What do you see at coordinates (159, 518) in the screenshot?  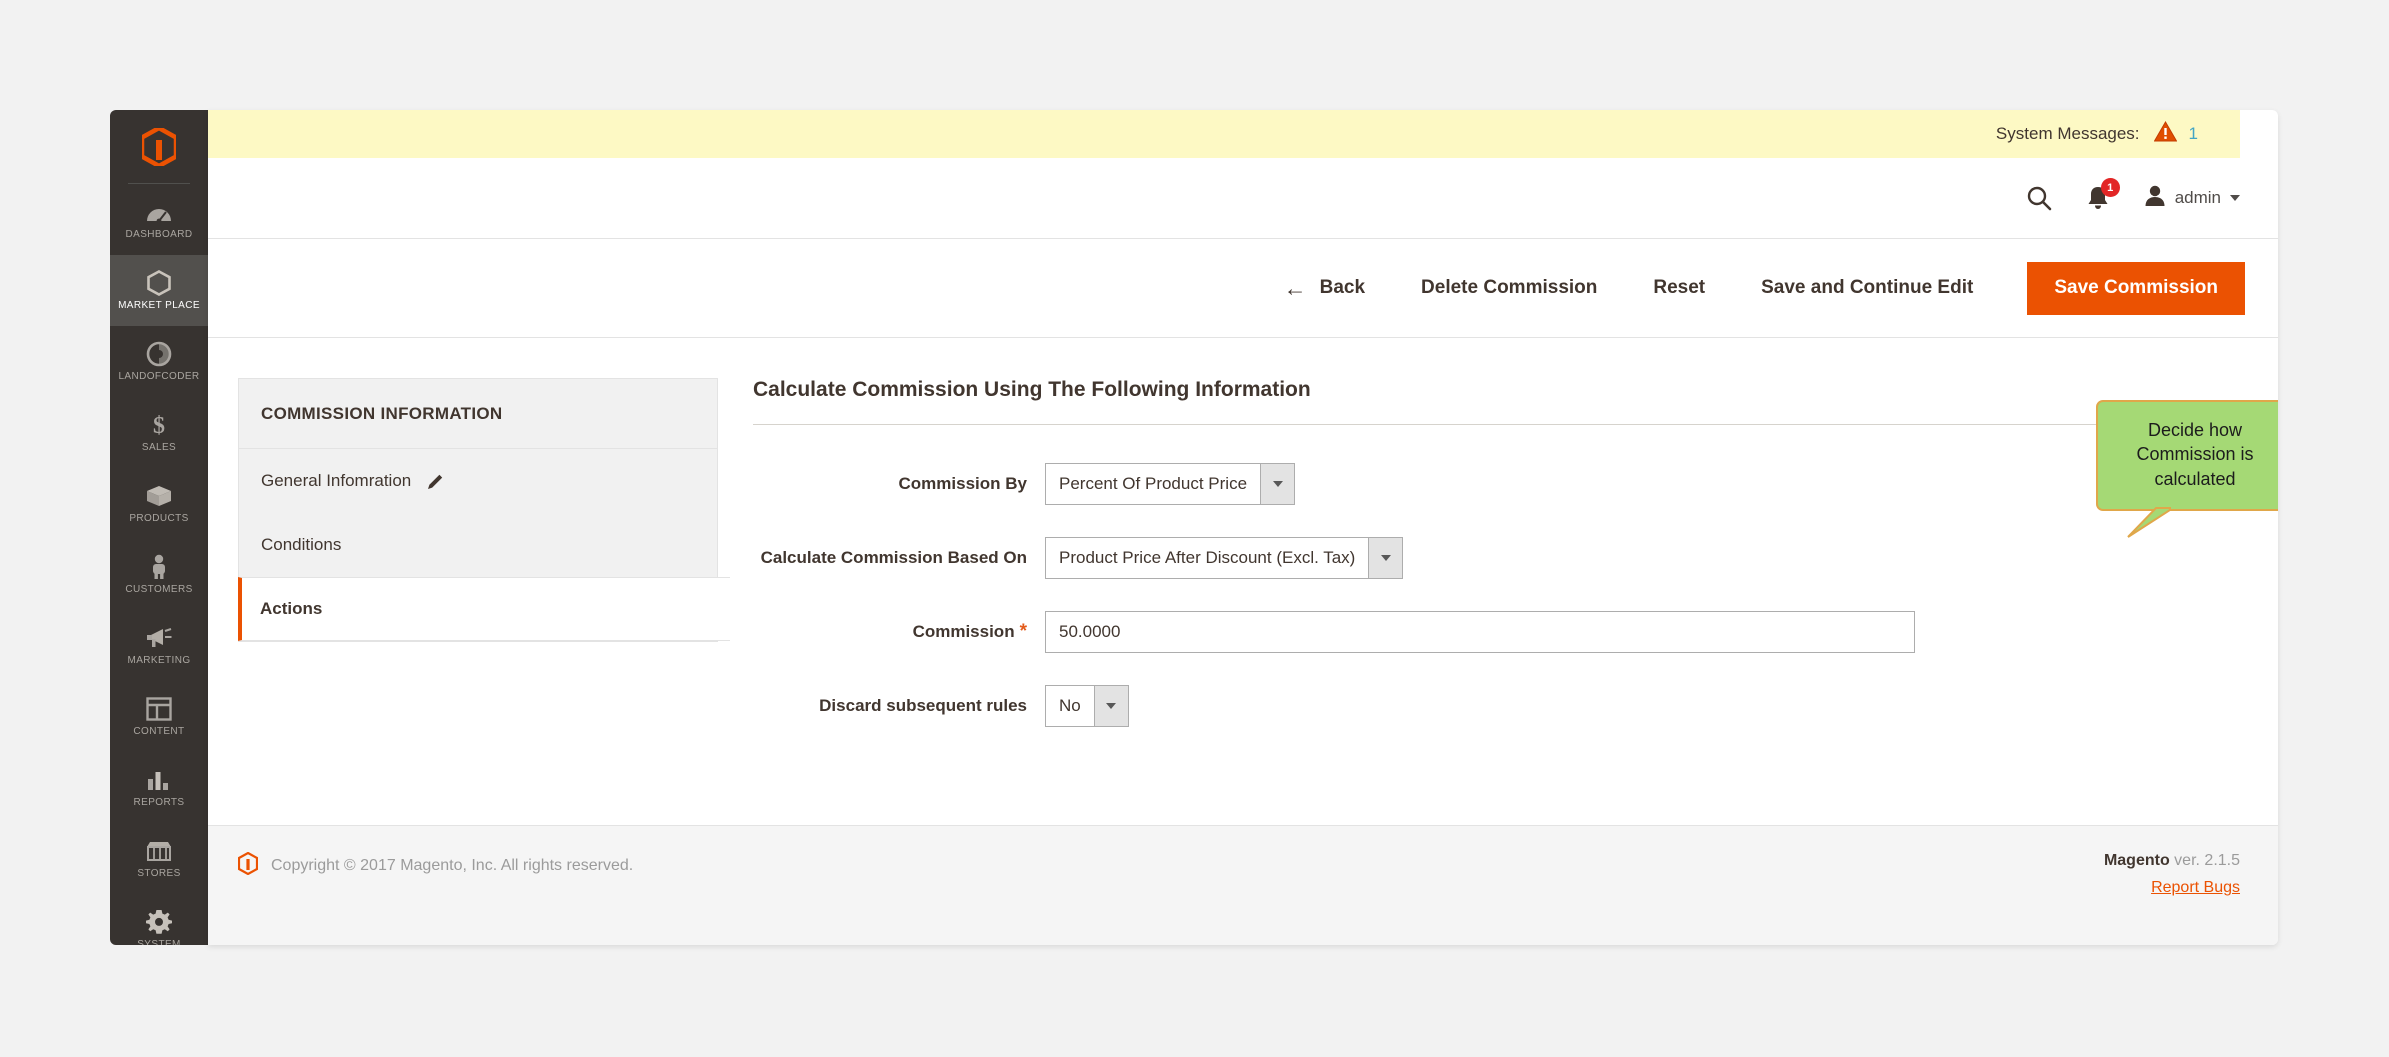 I see `sidebar-item-label: Products` at bounding box center [159, 518].